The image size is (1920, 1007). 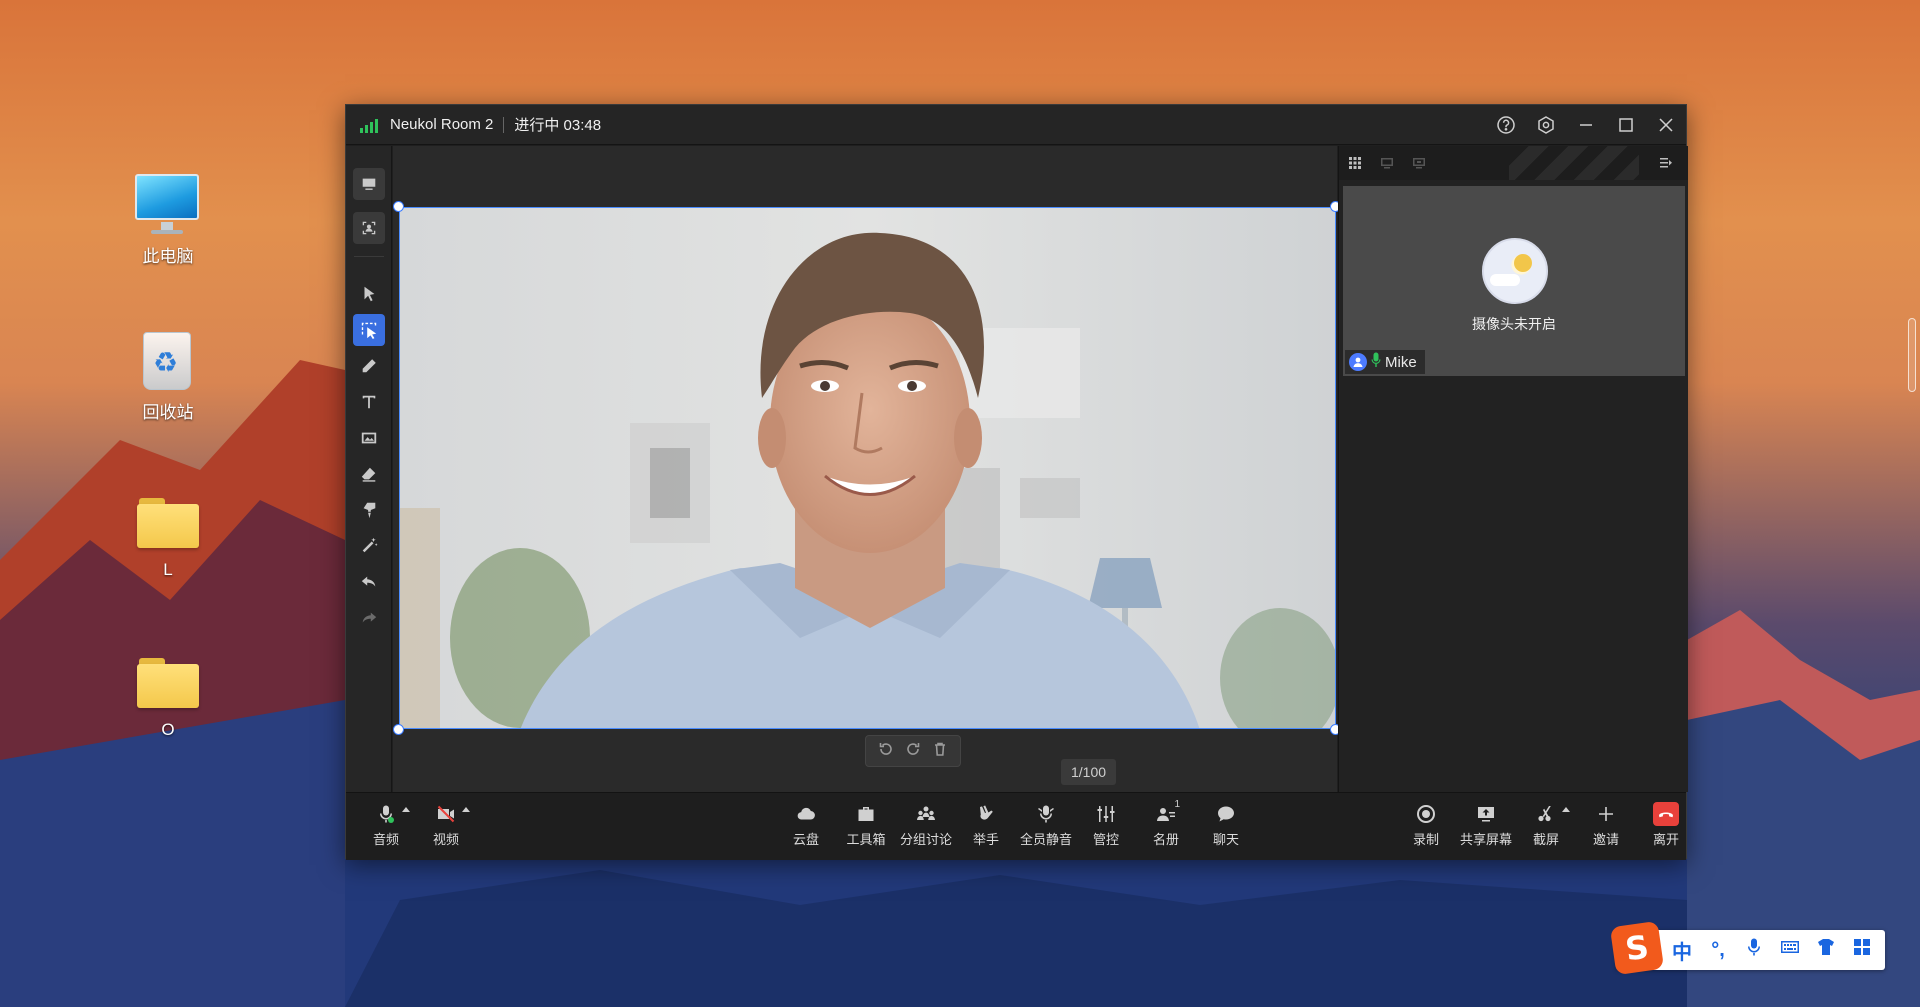 What do you see at coordinates (866, 827) in the screenshot?
I see `toolbox-button: 工具箱` at bounding box center [866, 827].